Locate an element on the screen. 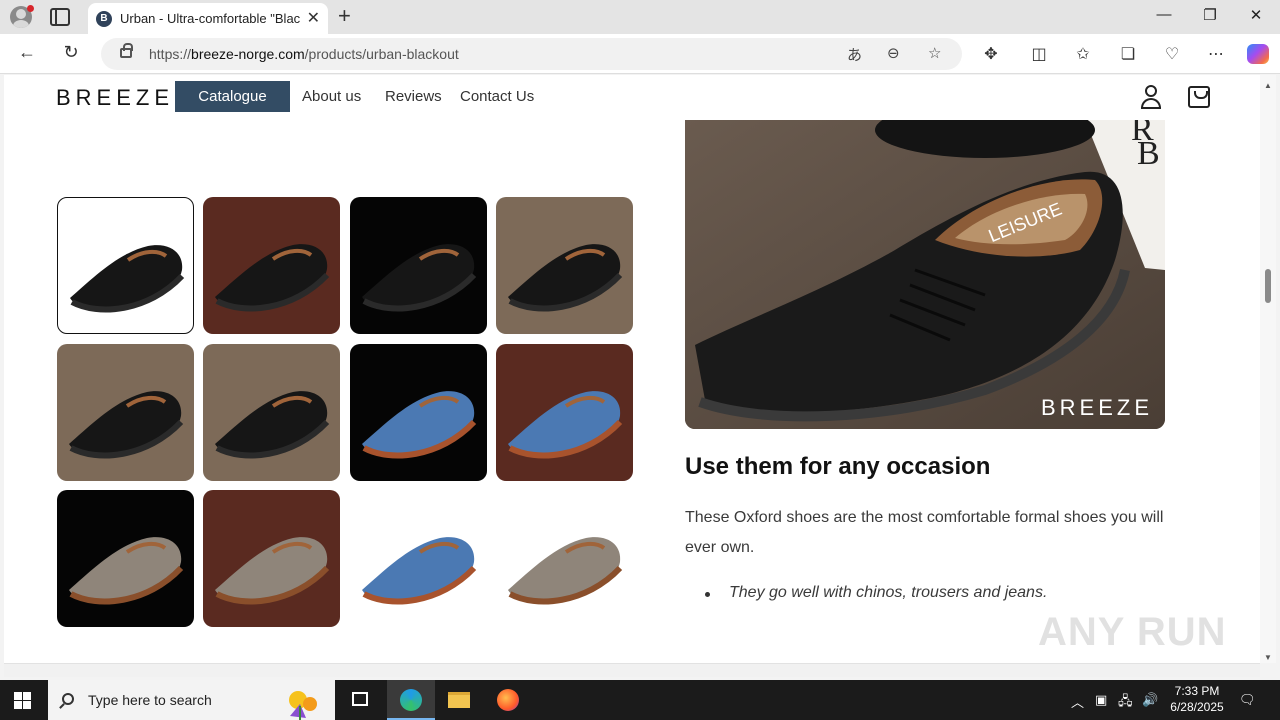 The width and height of the screenshot is (1280, 720). bullet-marker is located at coordinates (707, 594).